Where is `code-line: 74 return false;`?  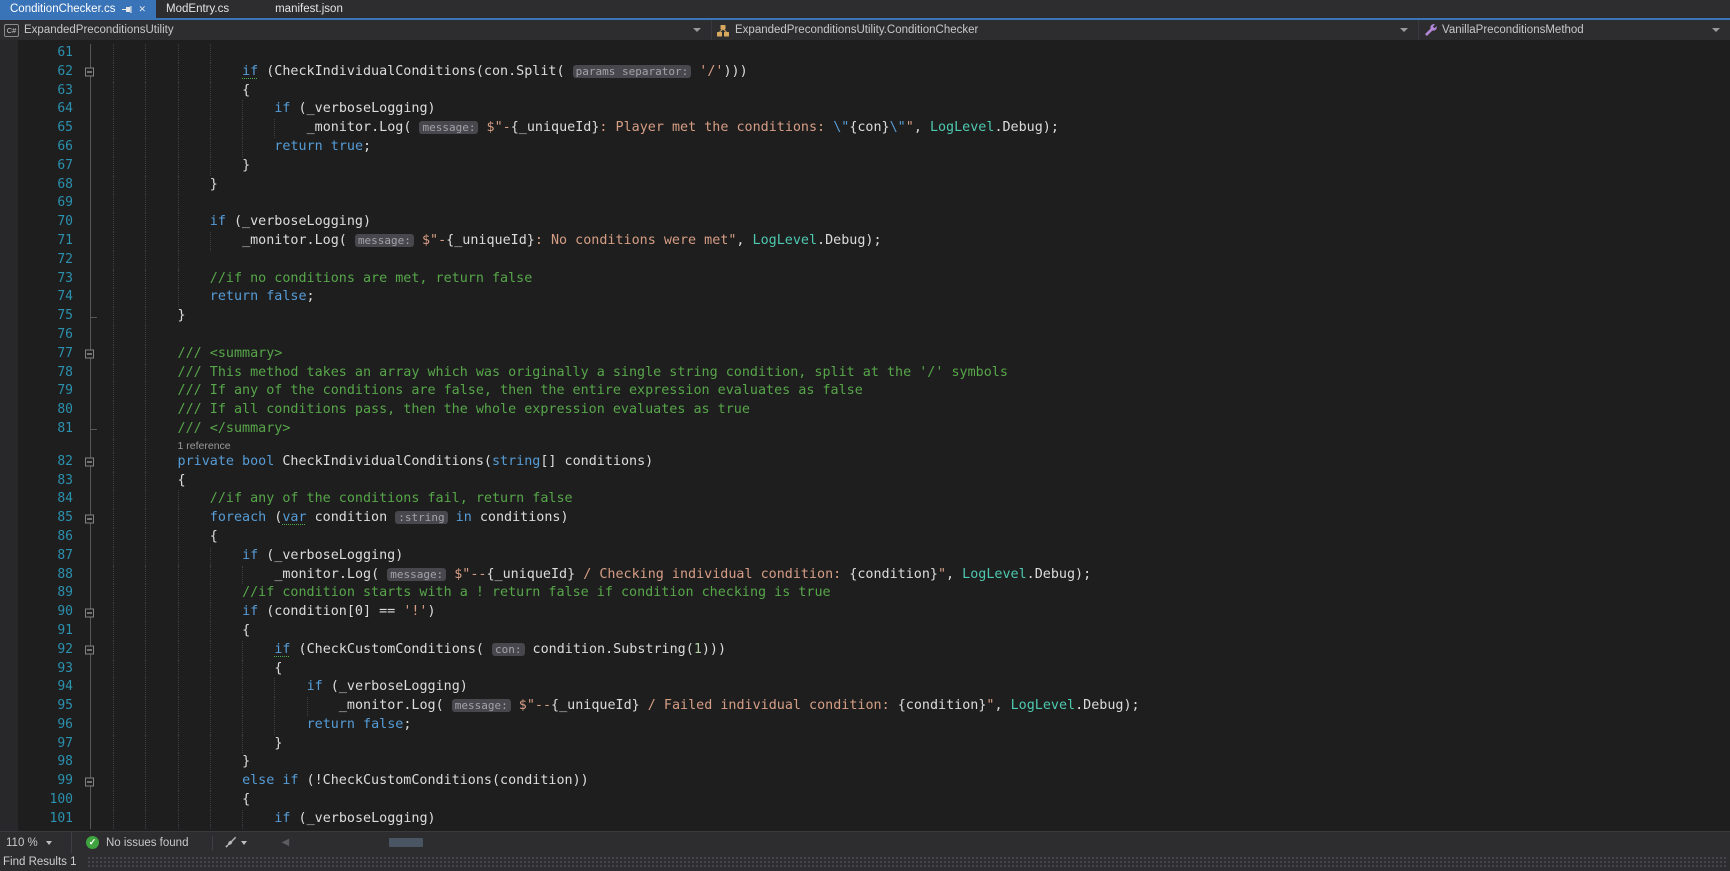 code-line: 74 return false; is located at coordinates (874, 298).